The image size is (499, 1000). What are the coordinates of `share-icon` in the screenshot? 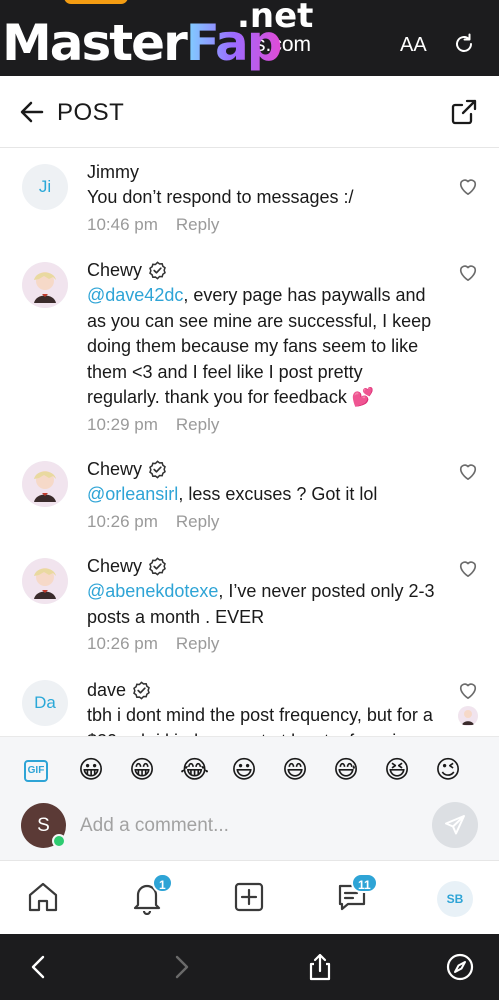 It's located at (464, 112).